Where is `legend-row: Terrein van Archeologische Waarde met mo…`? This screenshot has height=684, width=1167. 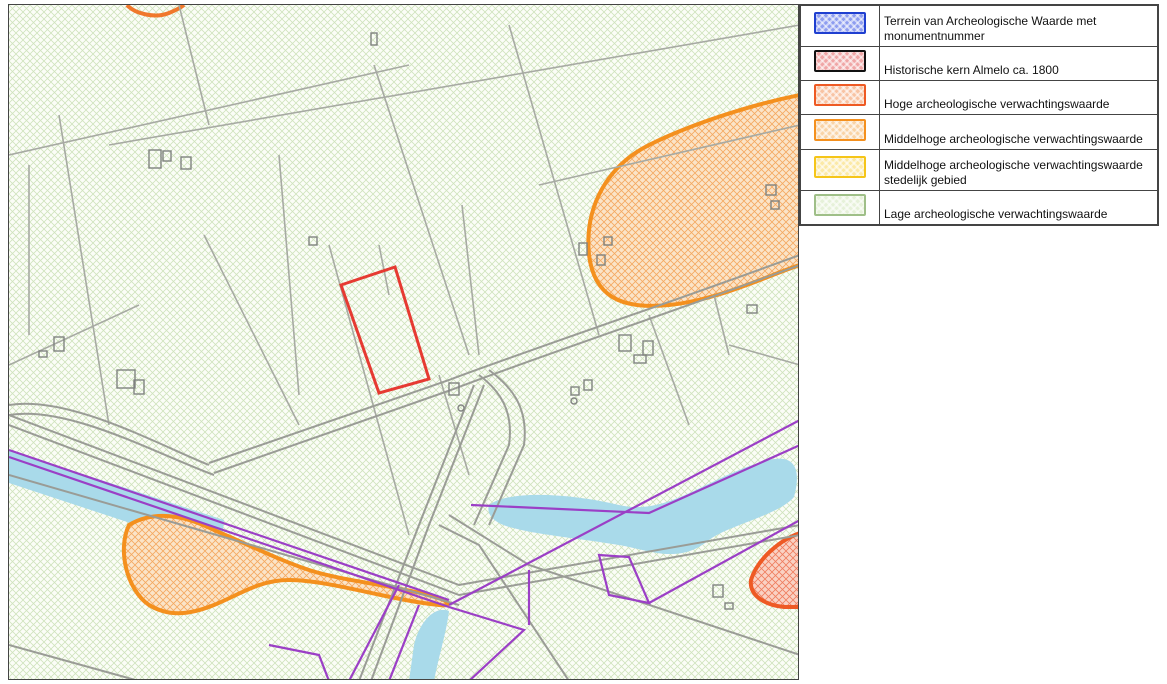 legend-row: Terrein van Archeologische Waarde met mo… is located at coordinates (979, 26).